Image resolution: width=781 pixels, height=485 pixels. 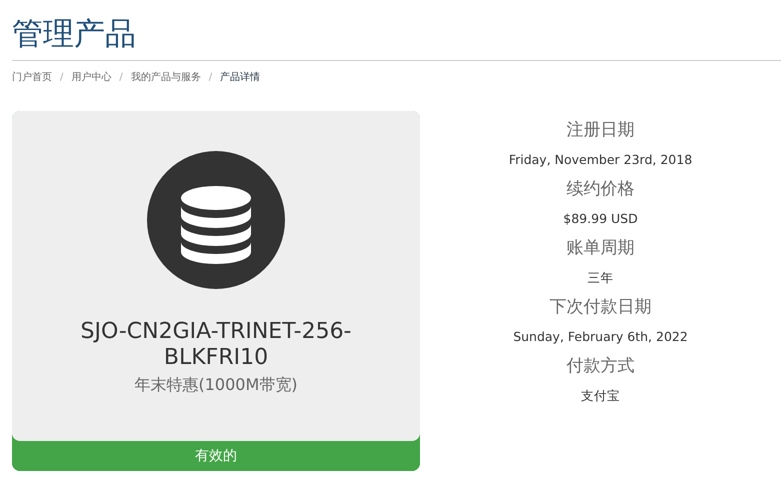 What do you see at coordinates (600, 219) in the screenshot?
I see `detail-value: $89.99 USD` at bounding box center [600, 219].